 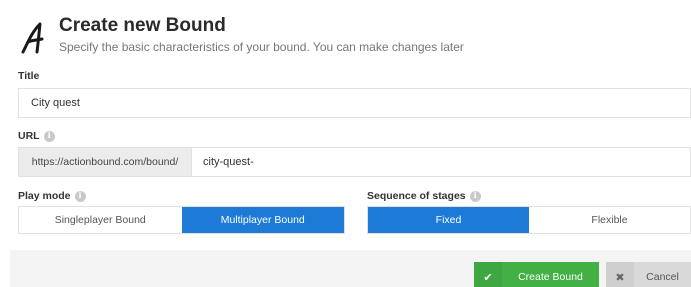 I want to click on url-input-value: city-quest-, so click(x=228, y=162).